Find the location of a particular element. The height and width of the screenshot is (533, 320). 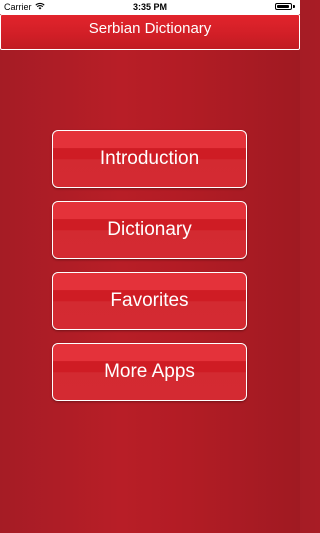

introduction-button-label: Introduction is located at coordinates (149, 158).